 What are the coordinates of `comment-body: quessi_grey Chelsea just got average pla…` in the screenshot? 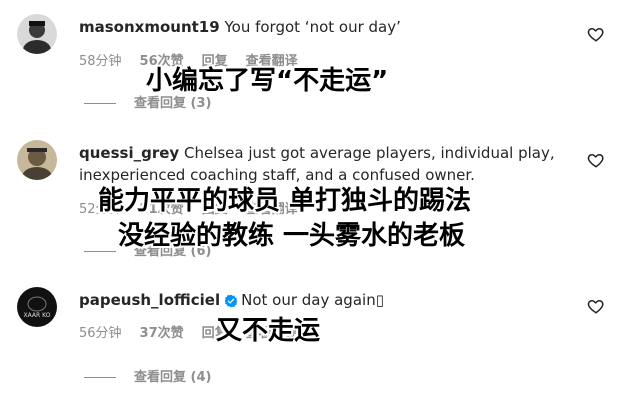 It's located at (324, 164).